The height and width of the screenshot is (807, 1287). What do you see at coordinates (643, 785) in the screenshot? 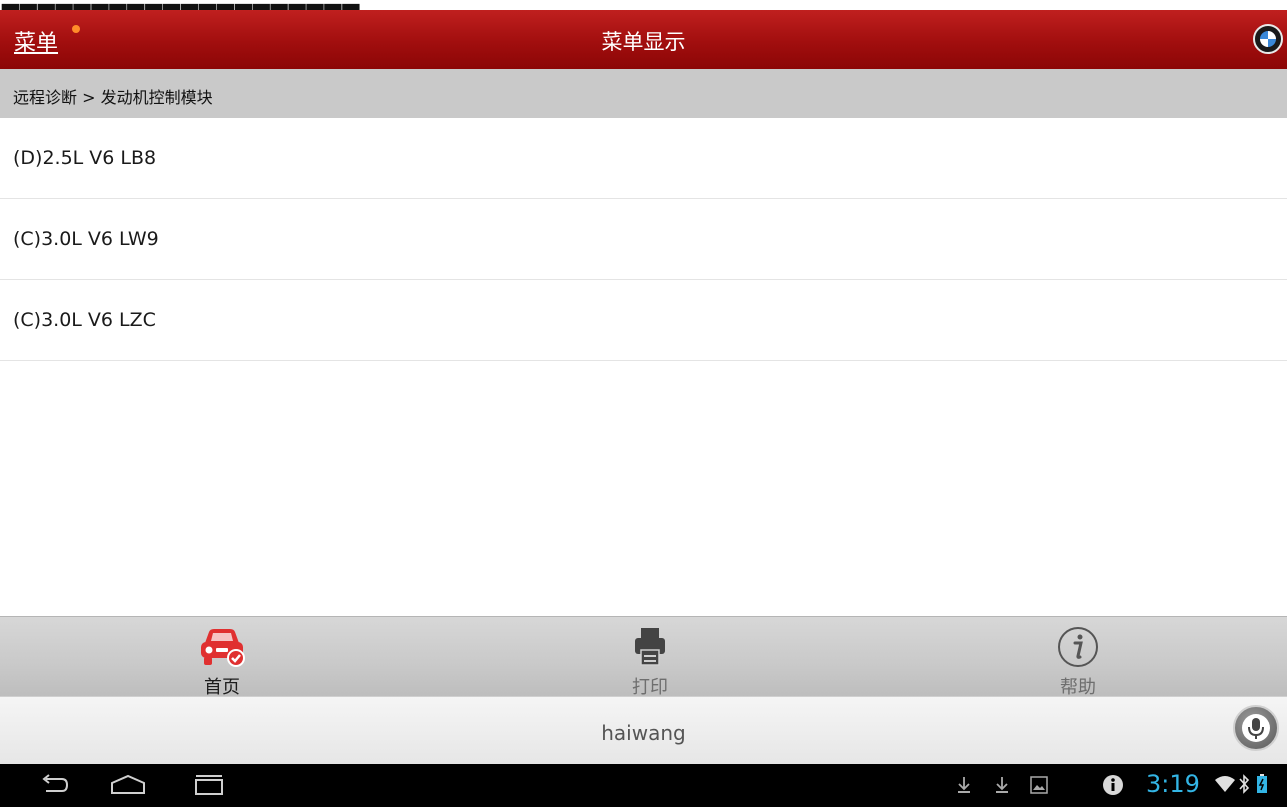
I see `android-nav-bar: 3:19` at bounding box center [643, 785].